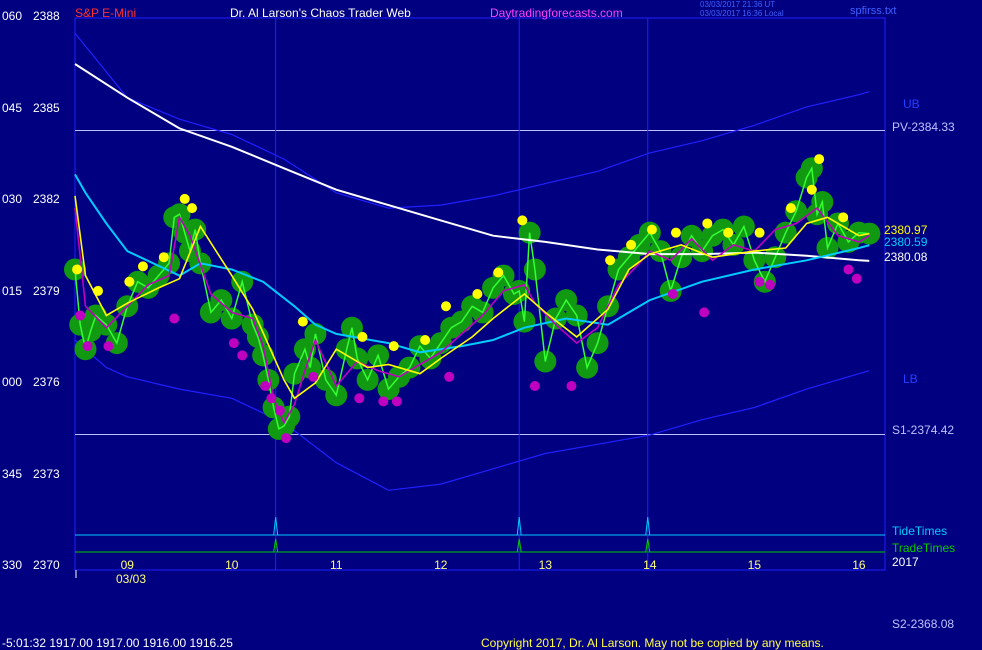  What do you see at coordinates (738, 4) in the screenshot?
I see `timestamp-utc: 03/03/2017 21:36 UT` at bounding box center [738, 4].